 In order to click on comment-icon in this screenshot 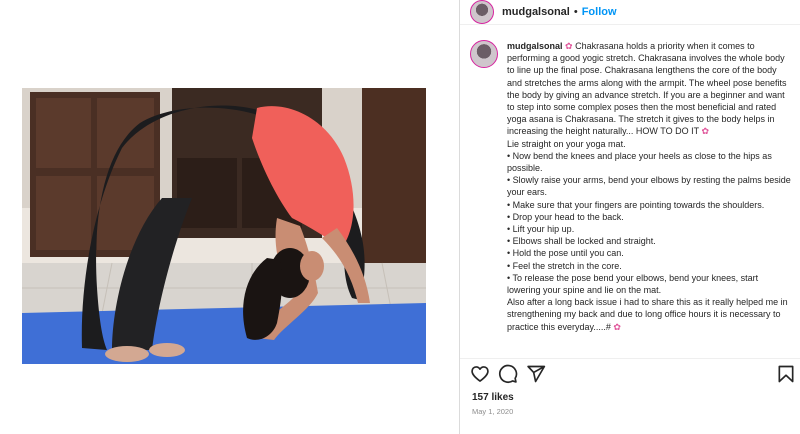, I will do `click(508, 374)`.